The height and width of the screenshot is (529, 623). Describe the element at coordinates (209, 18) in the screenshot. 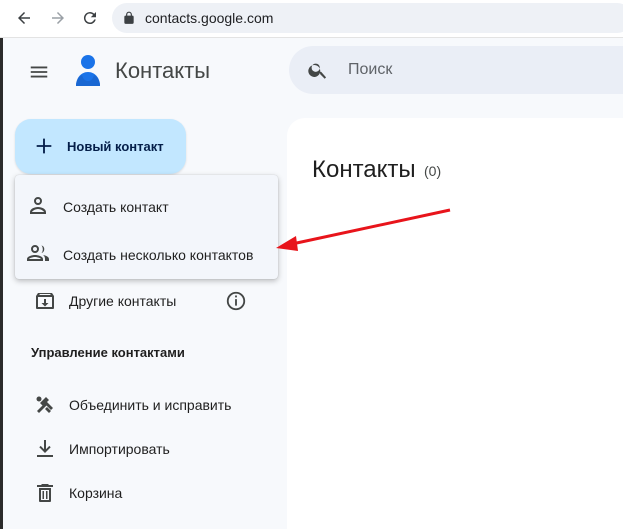

I see `url-text: contacts.google.com` at that location.